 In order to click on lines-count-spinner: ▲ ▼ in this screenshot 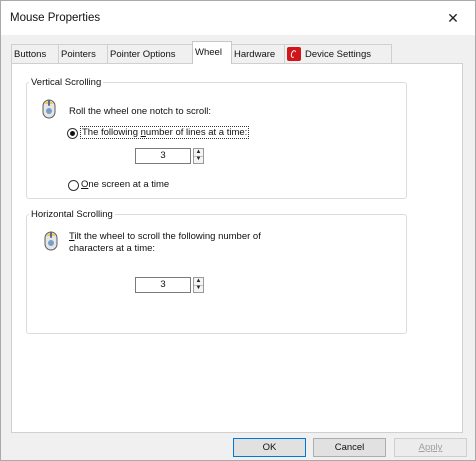, I will do `click(198, 156)`.